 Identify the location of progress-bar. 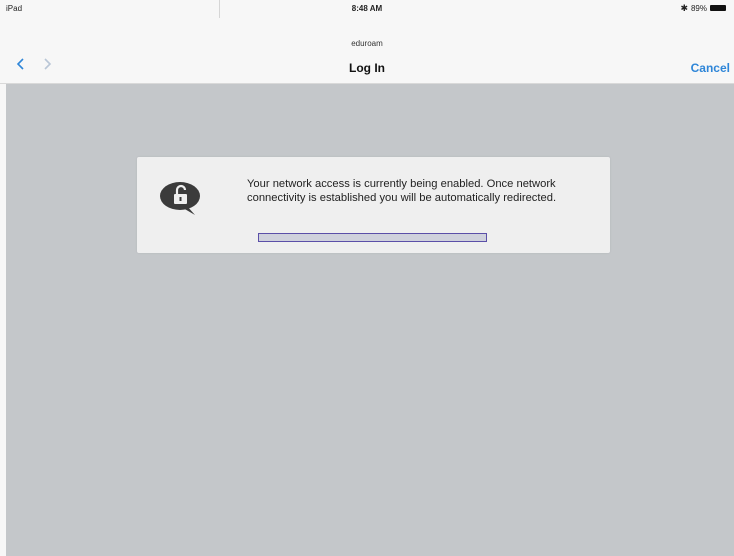
(372, 237).